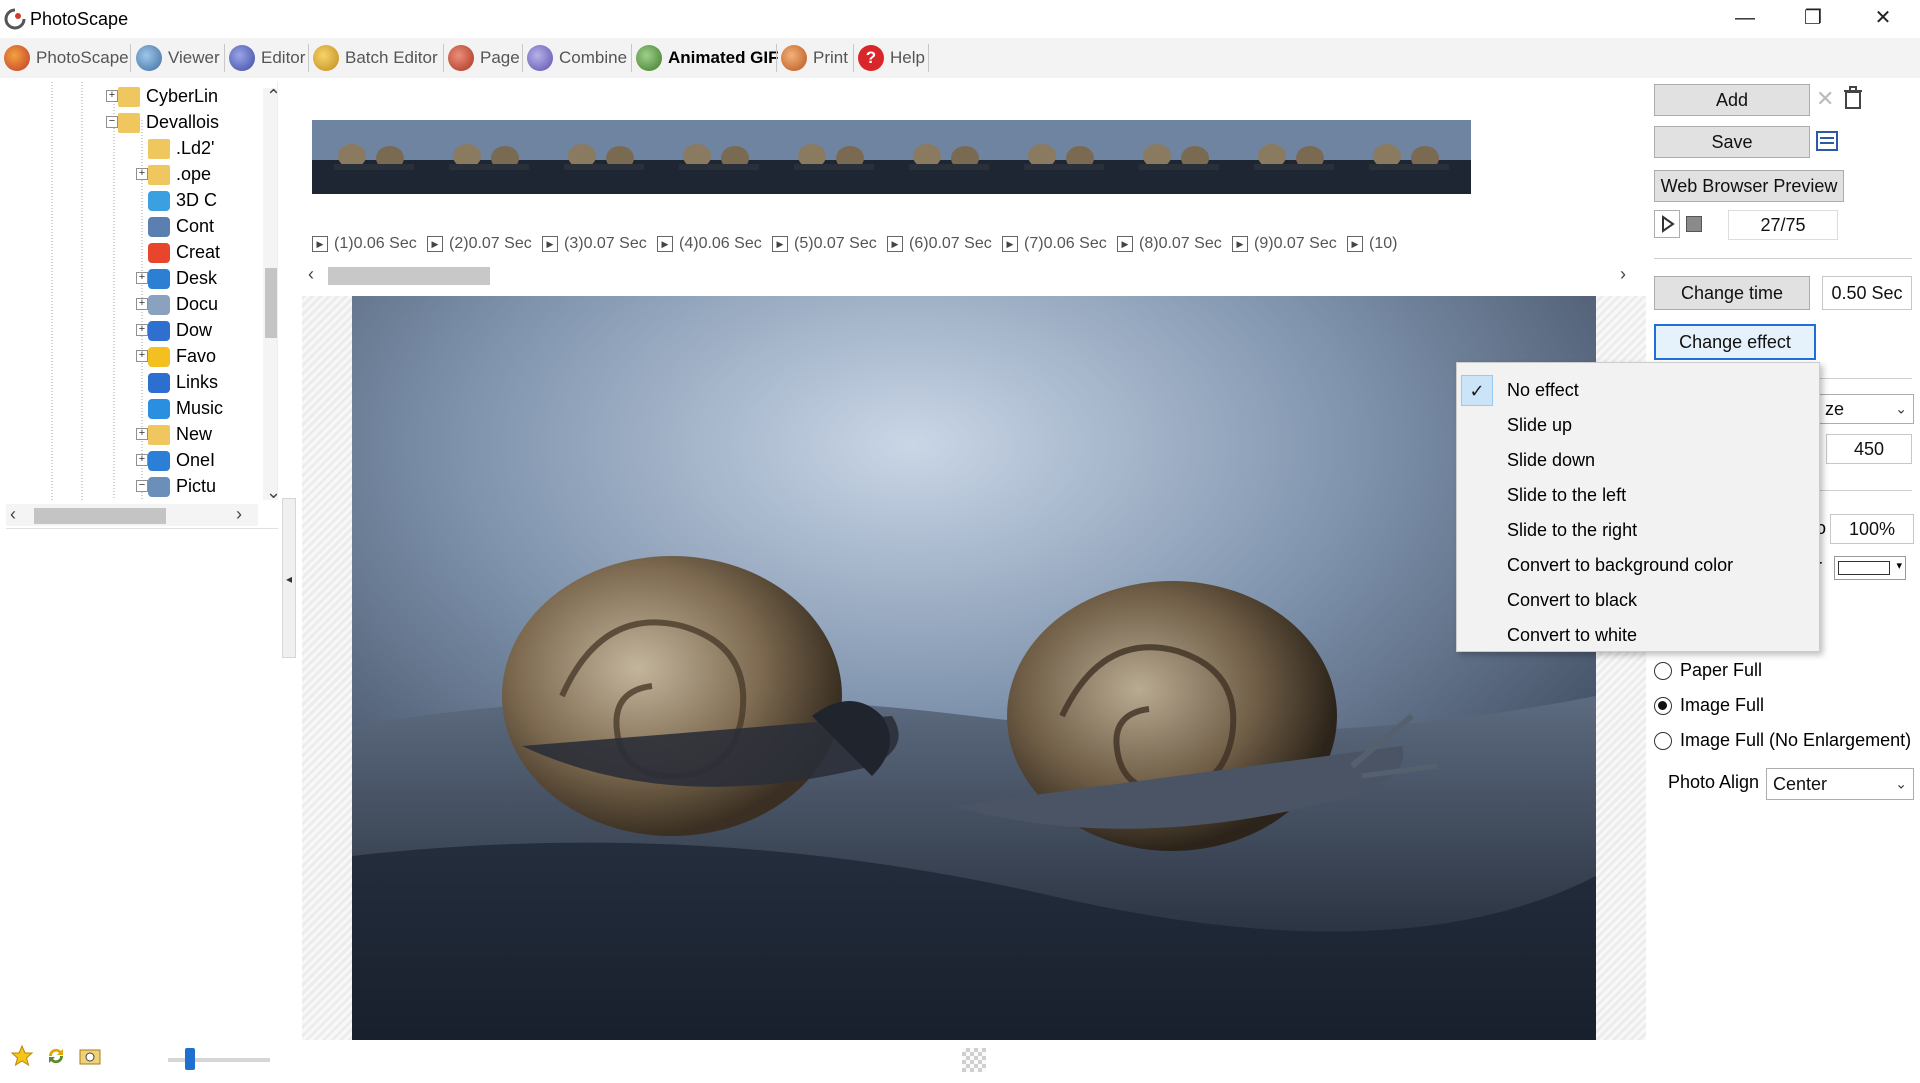 The width and height of the screenshot is (1920, 1083). Describe the element at coordinates (1827, 141) in the screenshot. I see `list-view-icon` at that location.